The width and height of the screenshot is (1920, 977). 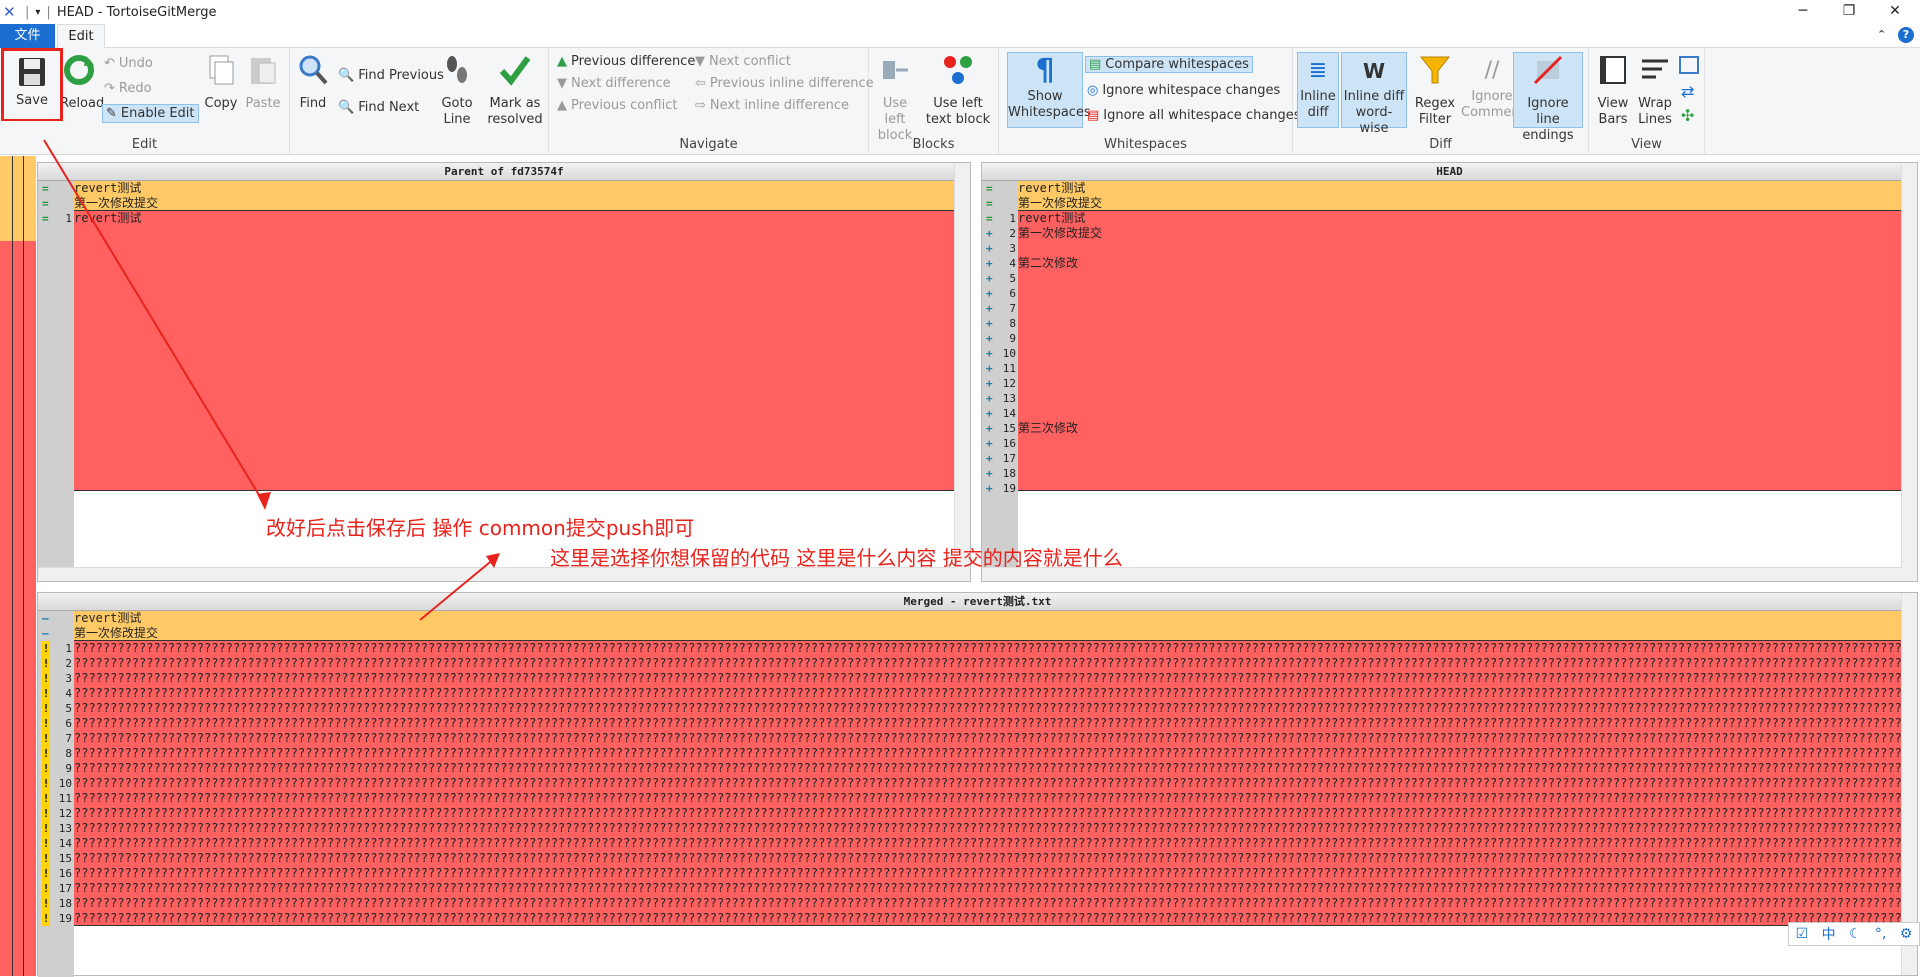 What do you see at coordinates (1829, 934) in the screenshot?
I see `ime-language-toggle: 中` at bounding box center [1829, 934].